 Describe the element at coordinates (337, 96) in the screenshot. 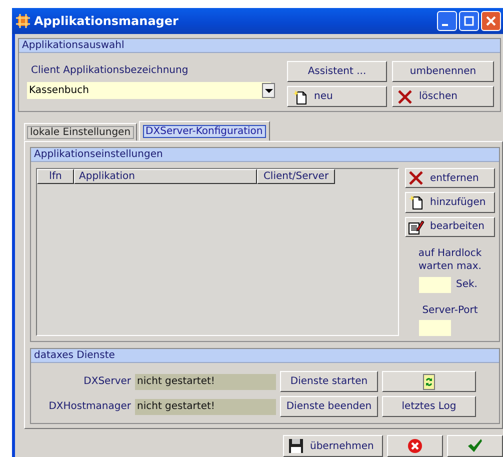

I see `new-button: neu` at that location.